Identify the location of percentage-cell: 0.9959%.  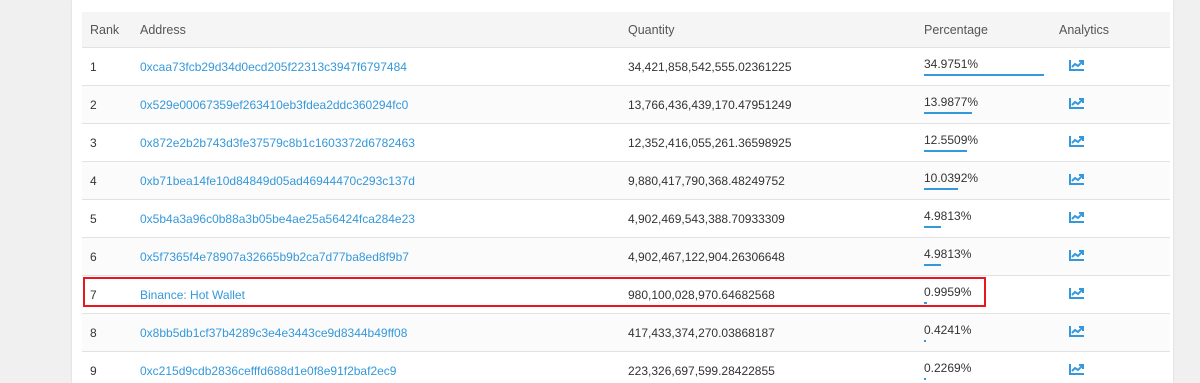
(991, 294).